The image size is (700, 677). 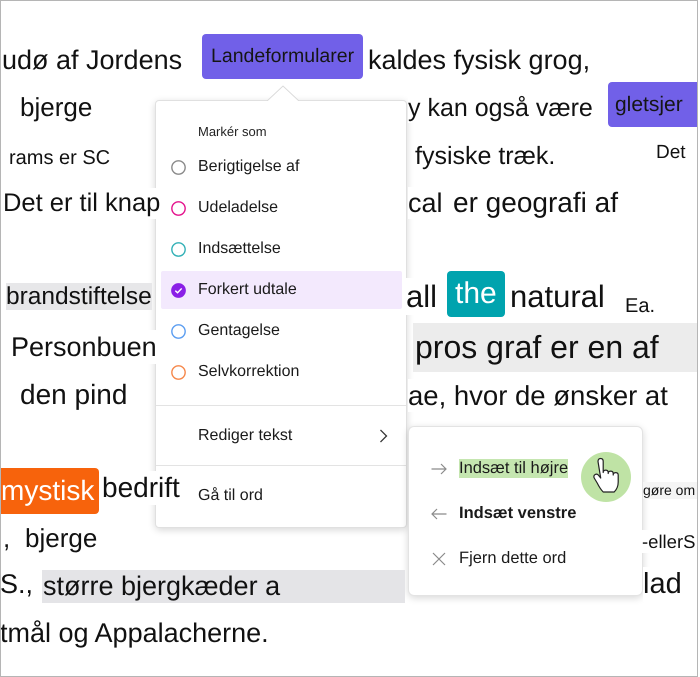 I want to click on arrow-left-icon, so click(x=439, y=514).